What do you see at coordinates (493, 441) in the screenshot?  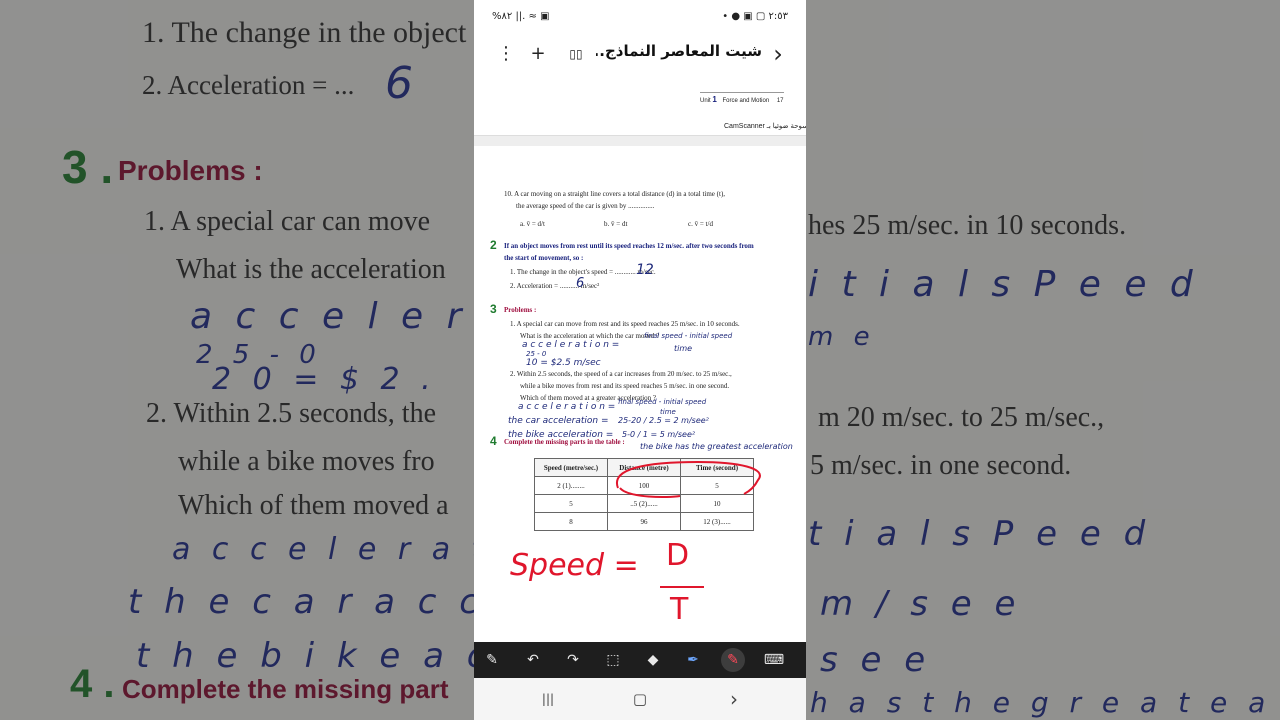 I see `section-number-4: 4` at bounding box center [493, 441].